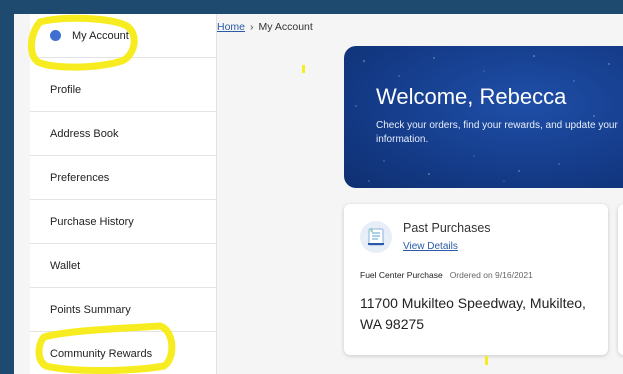  I want to click on highlight-tick-top, so click(303, 69).